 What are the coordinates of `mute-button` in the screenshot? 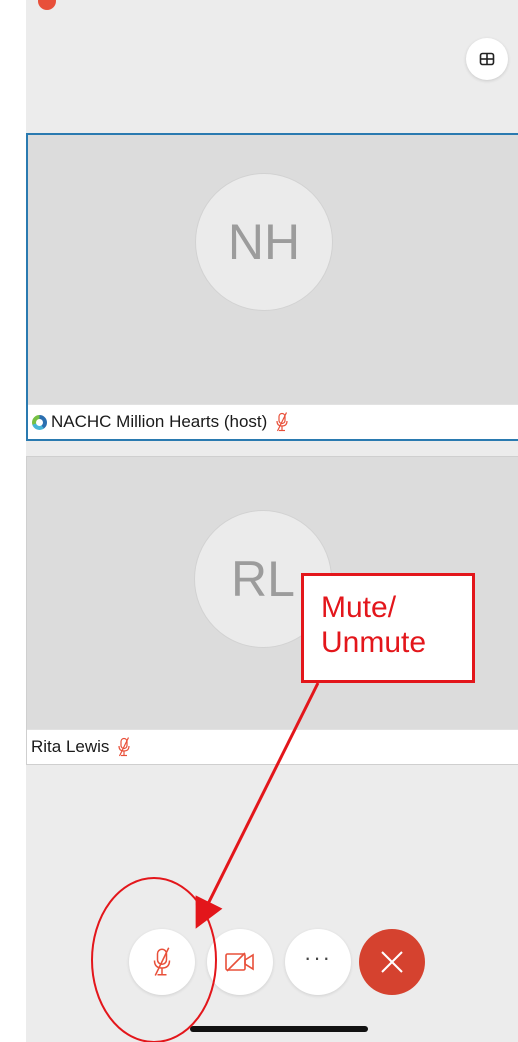 It's located at (162, 962).